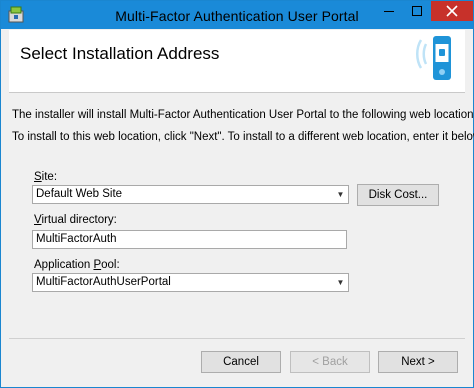  I want to click on site-value: Default Web Site, so click(79, 194).